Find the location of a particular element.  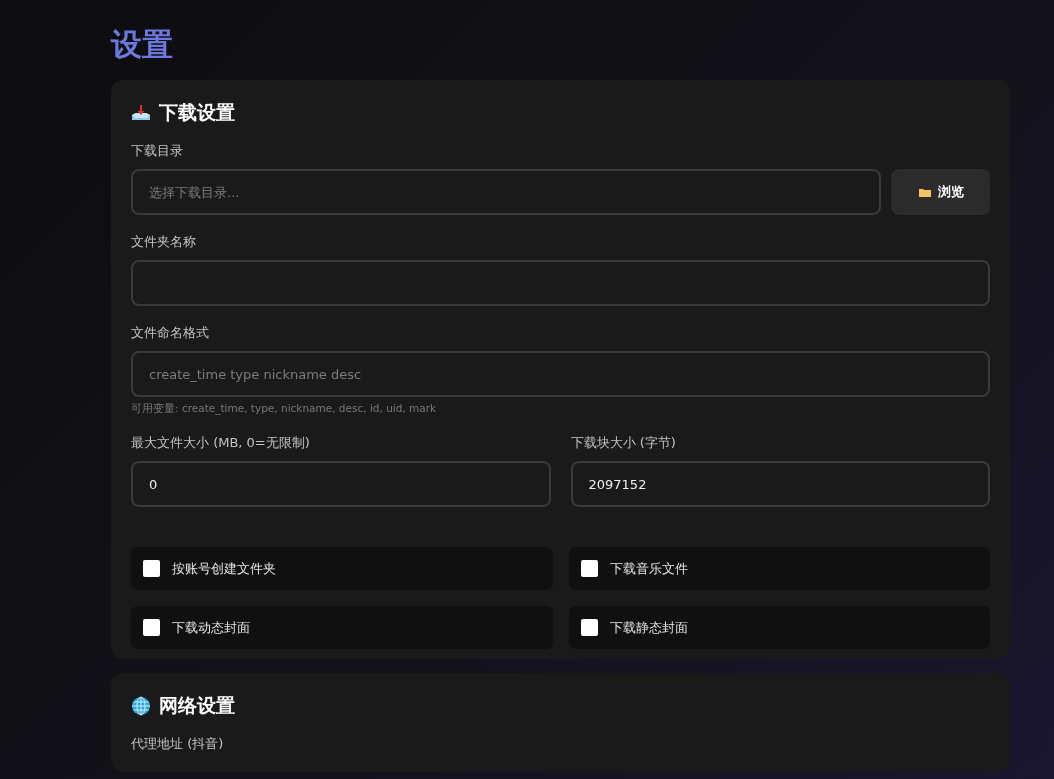

field-label: 最大文件大小 (MB, 0=无限制) is located at coordinates (221, 443).